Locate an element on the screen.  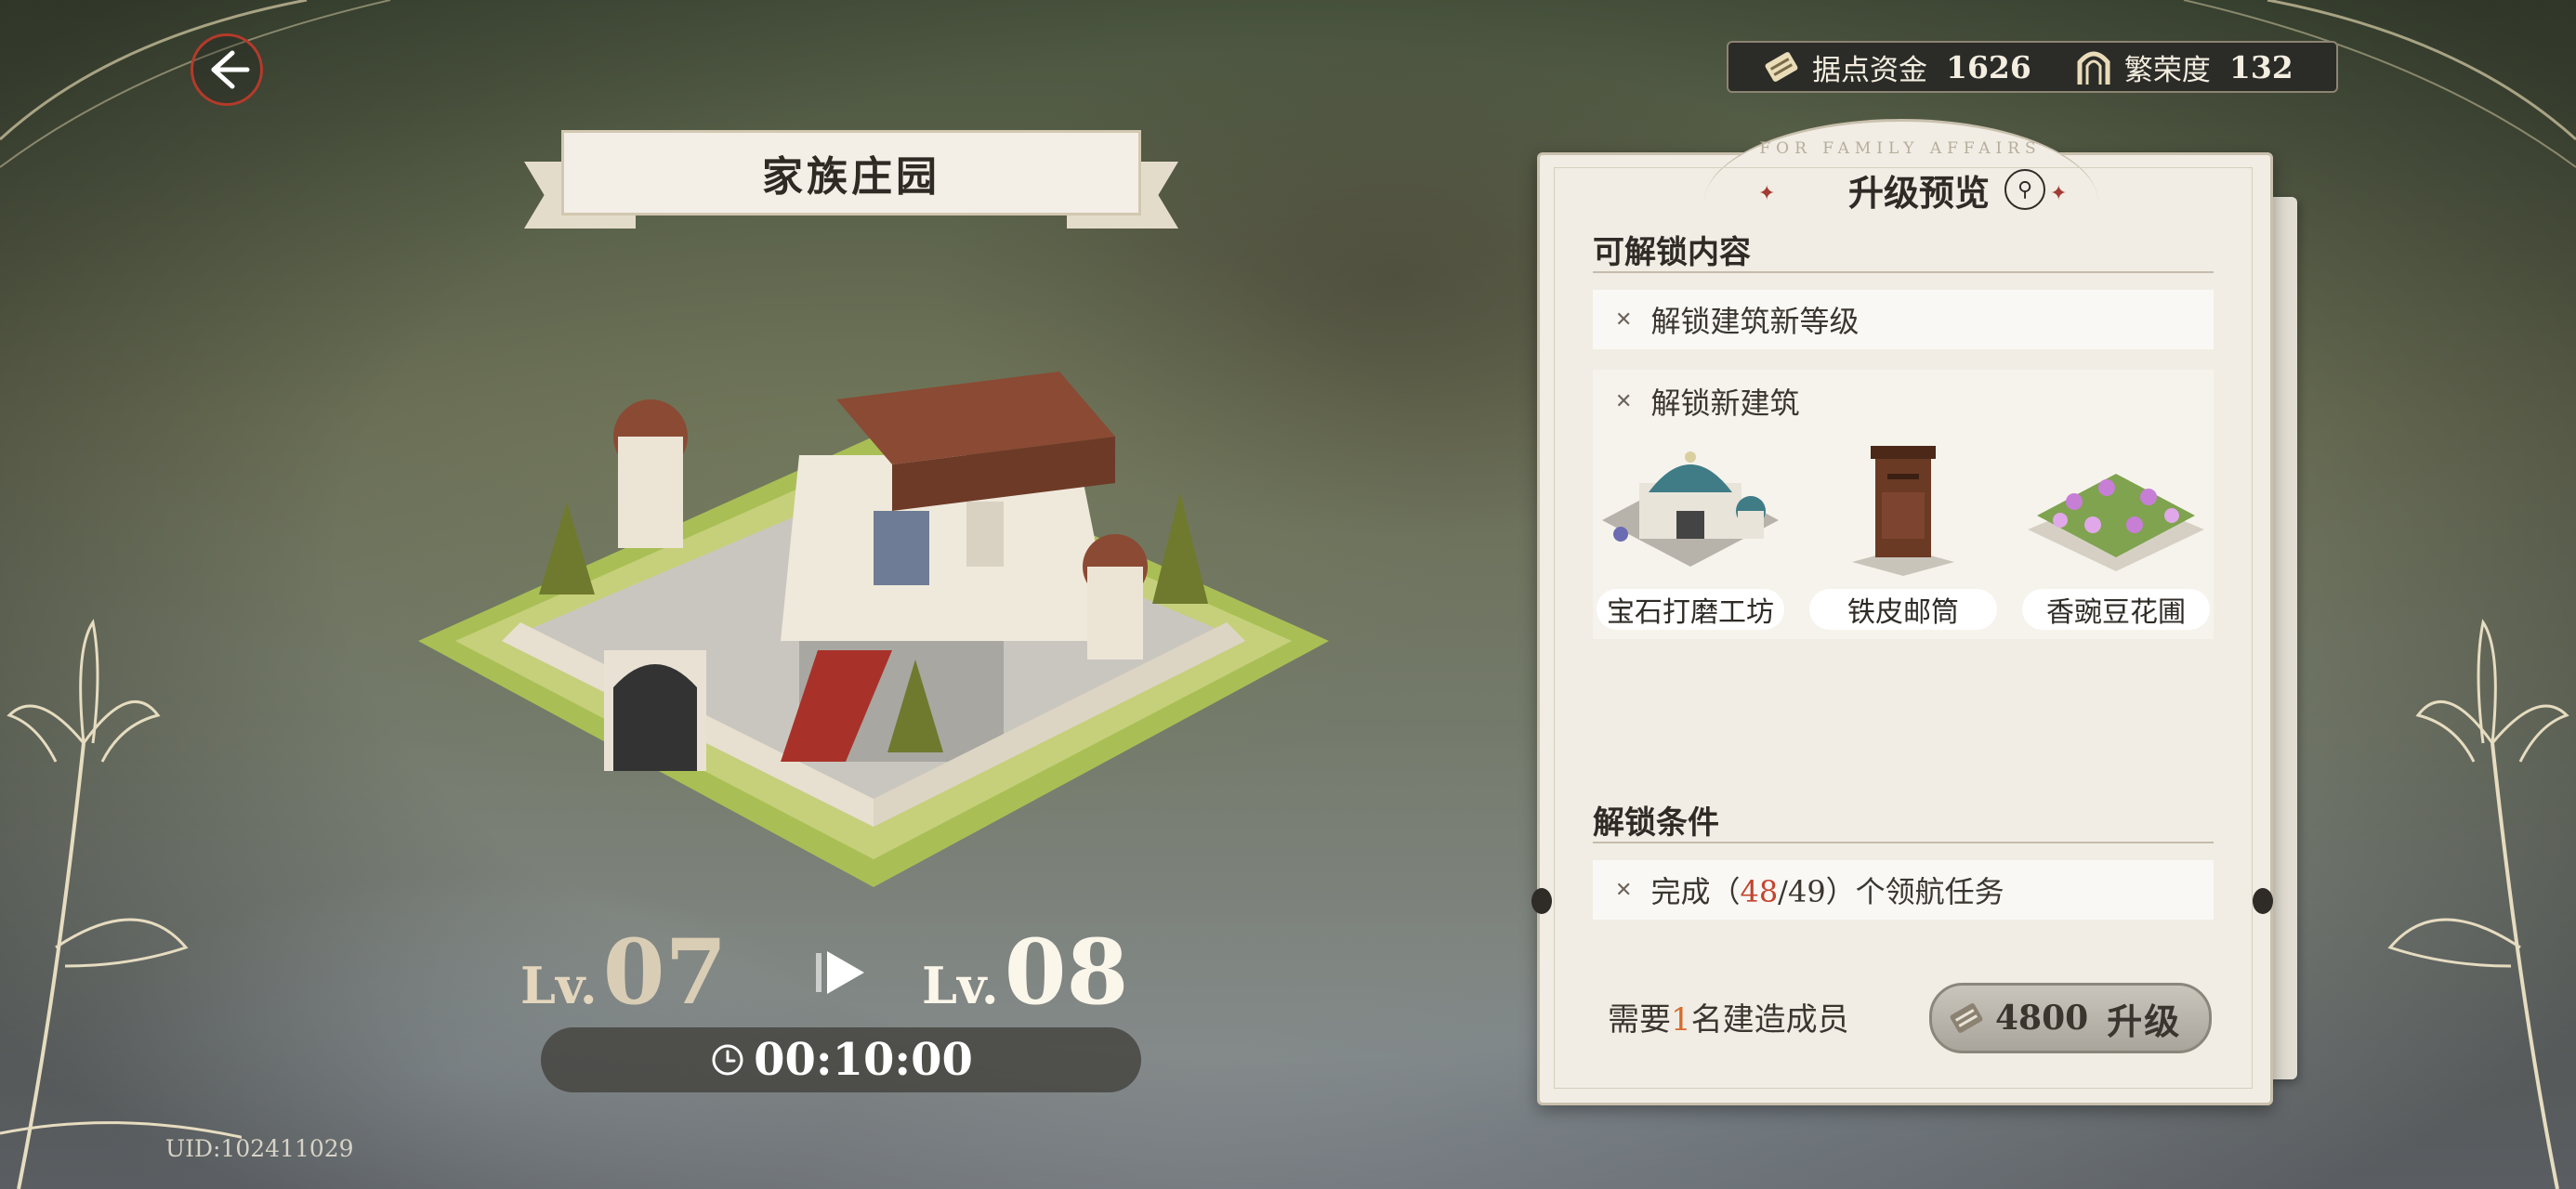
next-level: Lv. 08 is located at coordinates (1025, 972).